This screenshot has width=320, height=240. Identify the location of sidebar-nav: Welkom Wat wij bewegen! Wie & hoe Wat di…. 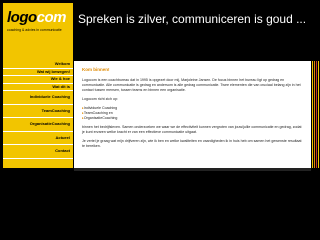
(38, 114).